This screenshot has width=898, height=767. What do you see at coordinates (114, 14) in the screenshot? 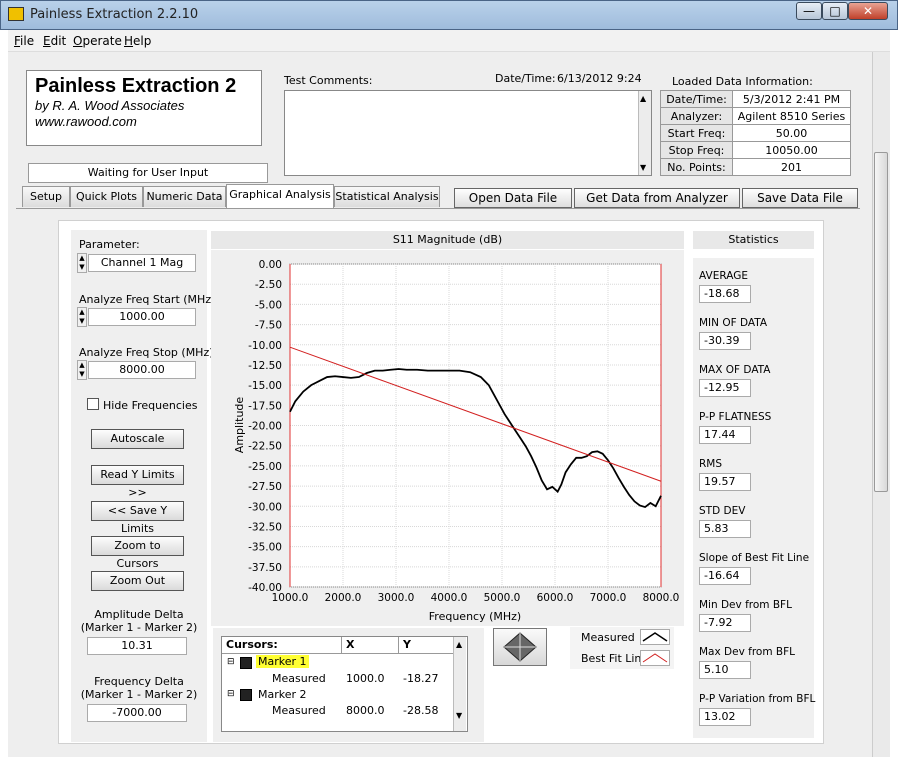
I see `window-title: Painless Extraction 2.2.10` at bounding box center [114, 14].